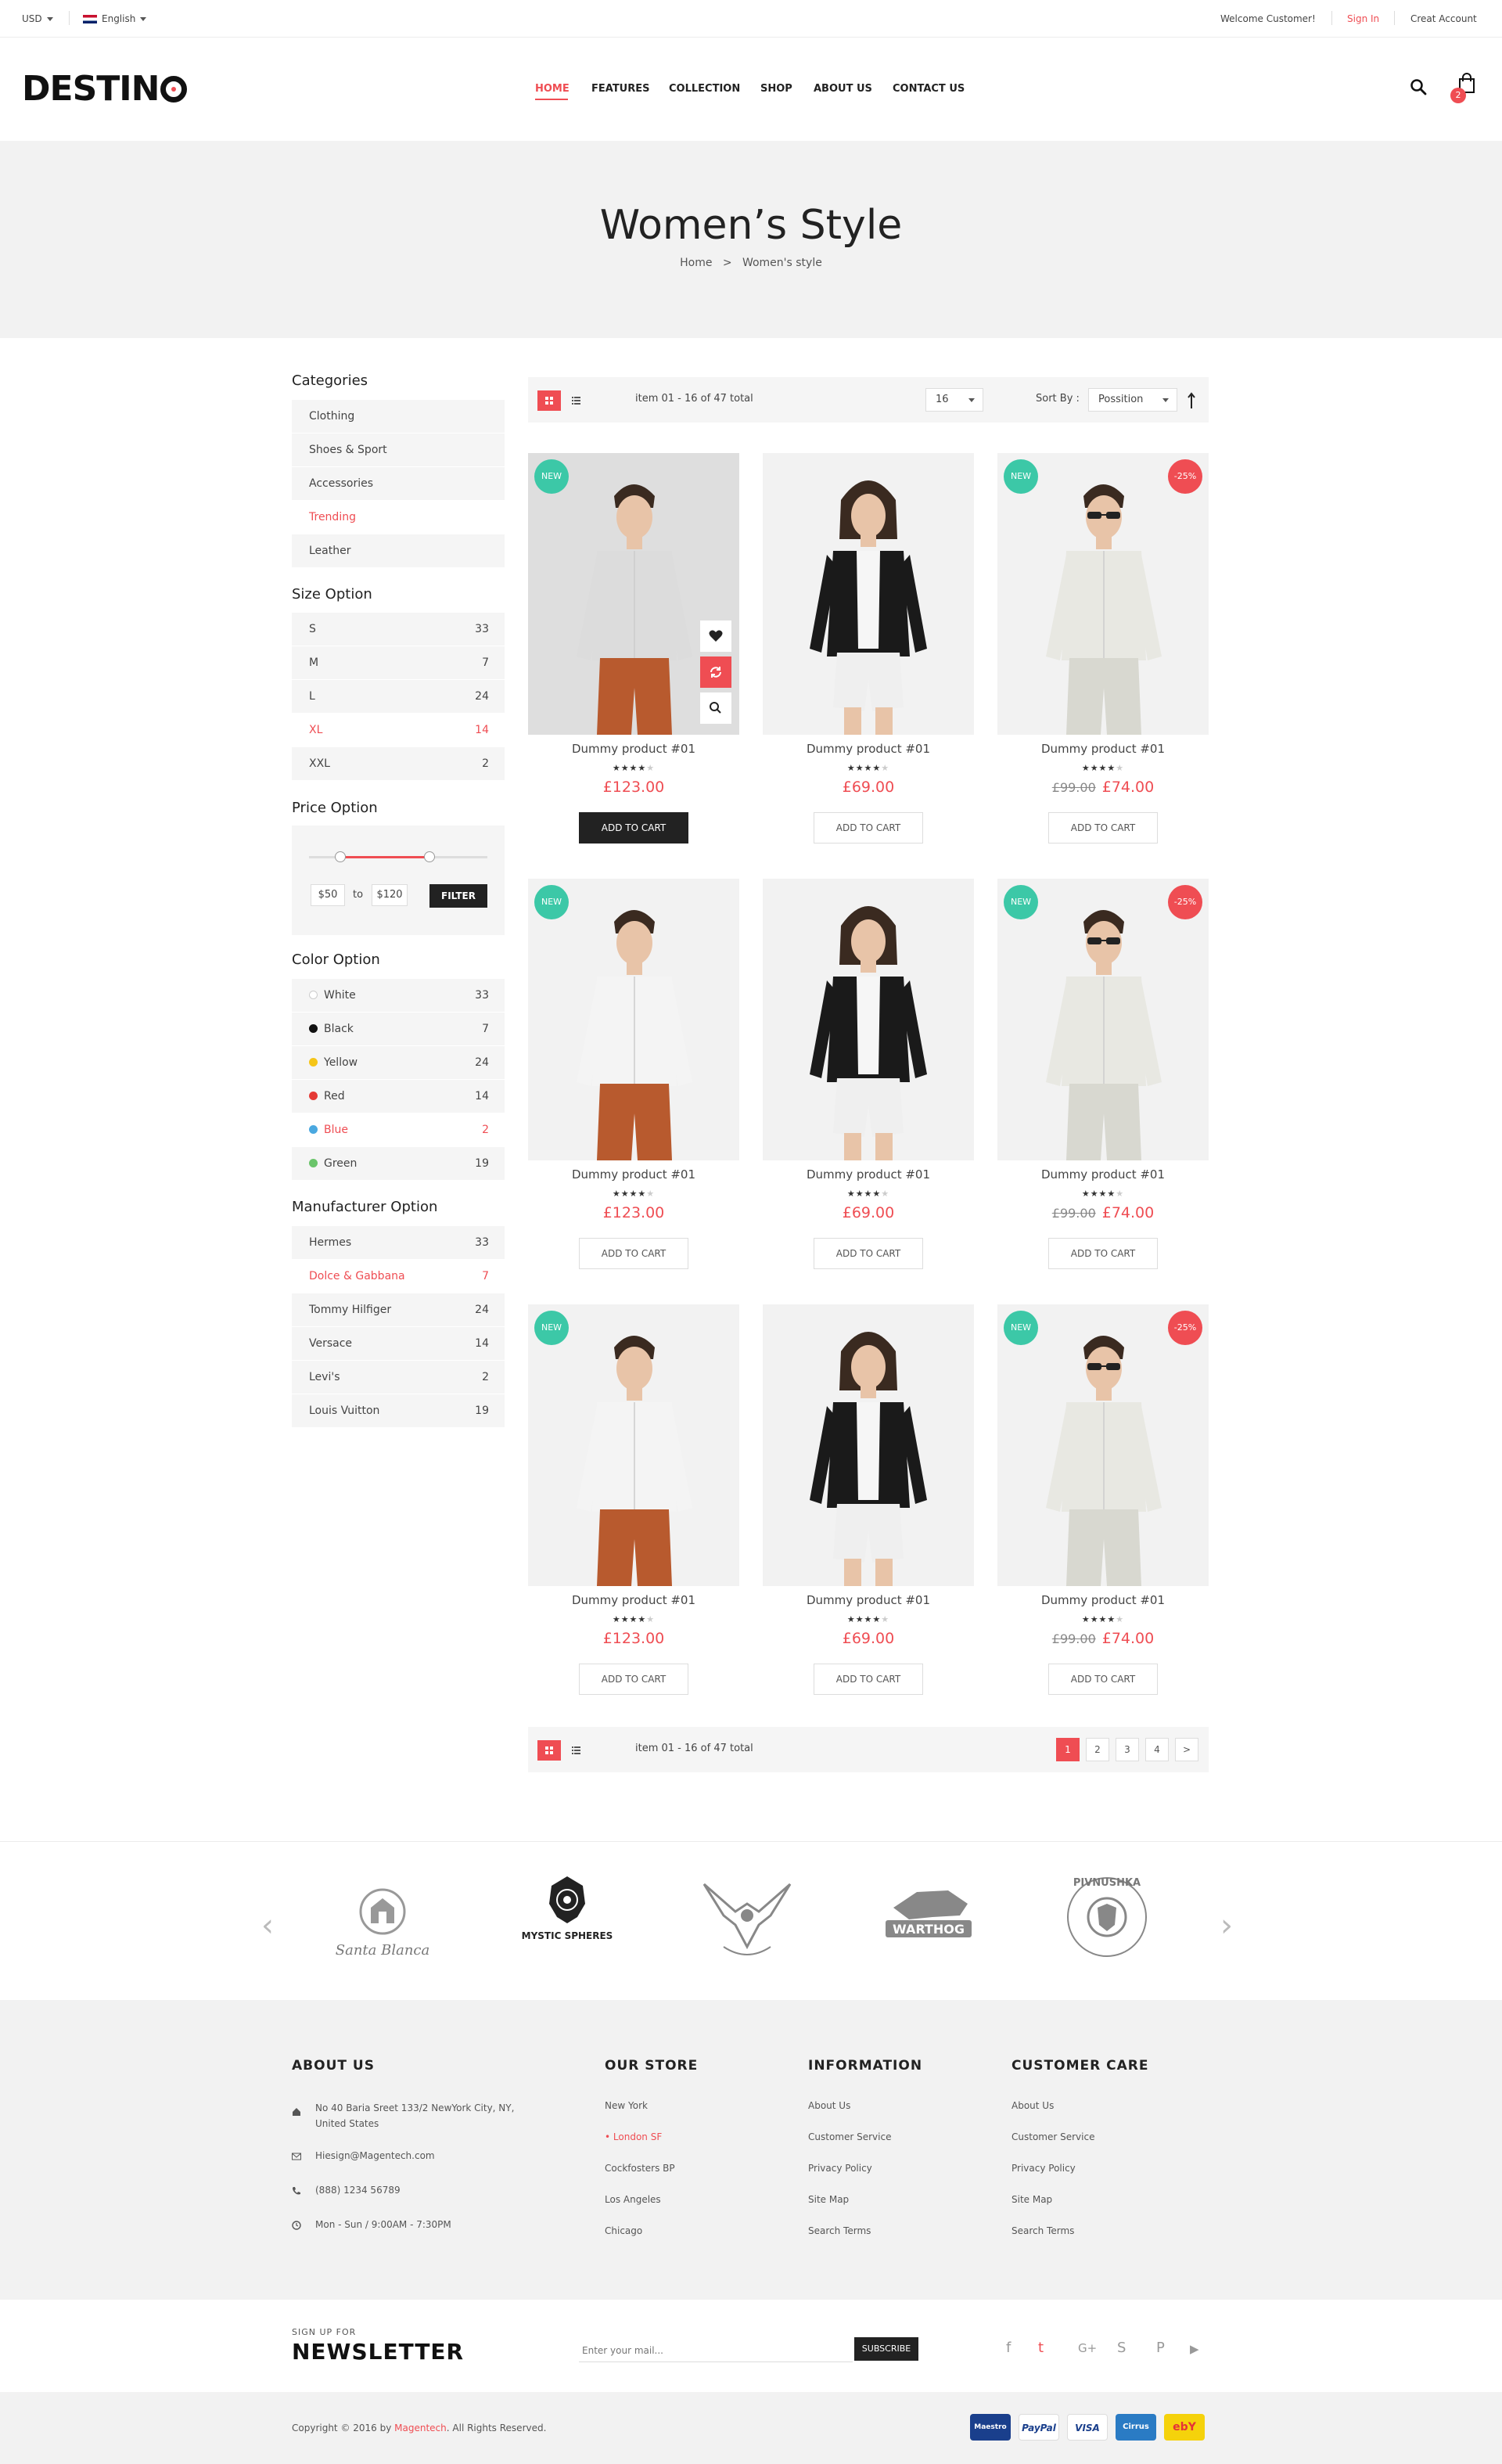 The image size is (1502, 2464). What do you see at coordinates (776, 89) in the screenshot?
I see `nav-shop: SHOP` at bounding box center [776, 89].